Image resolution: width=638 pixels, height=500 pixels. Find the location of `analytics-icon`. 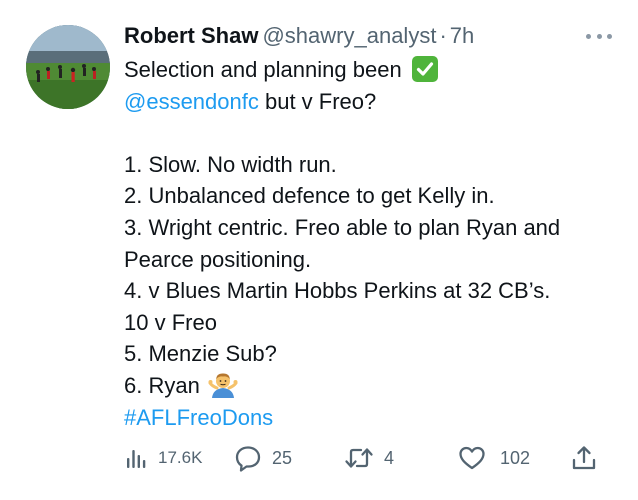

analytics-icon is located at coordinates (136, 459).